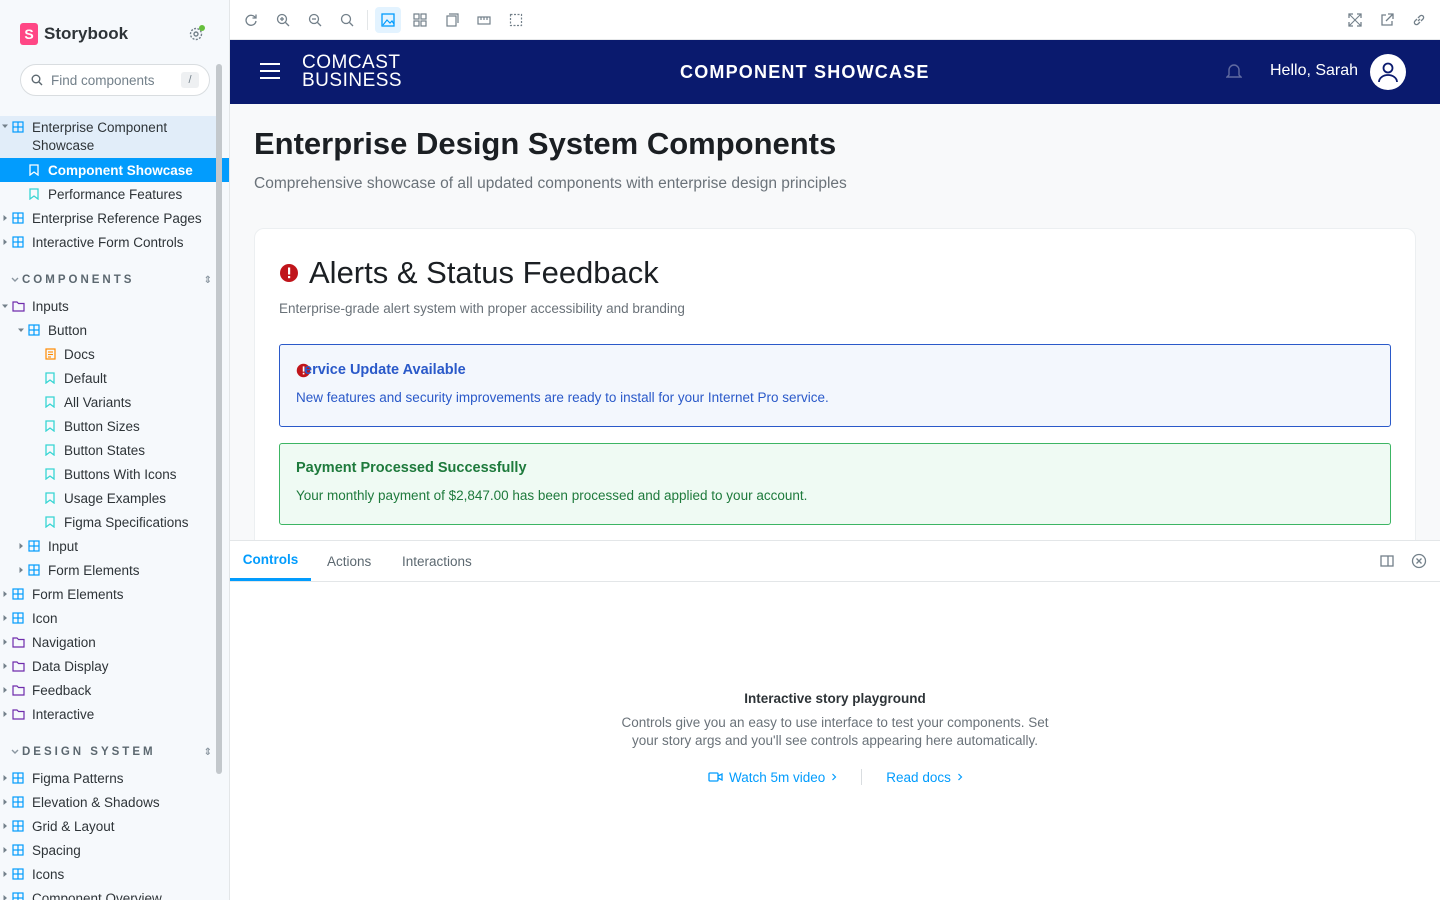 This screenshot has width=1440, height=900. I want to click on tree-item-grid-layout: Grid & Layout, so click(108, 826).